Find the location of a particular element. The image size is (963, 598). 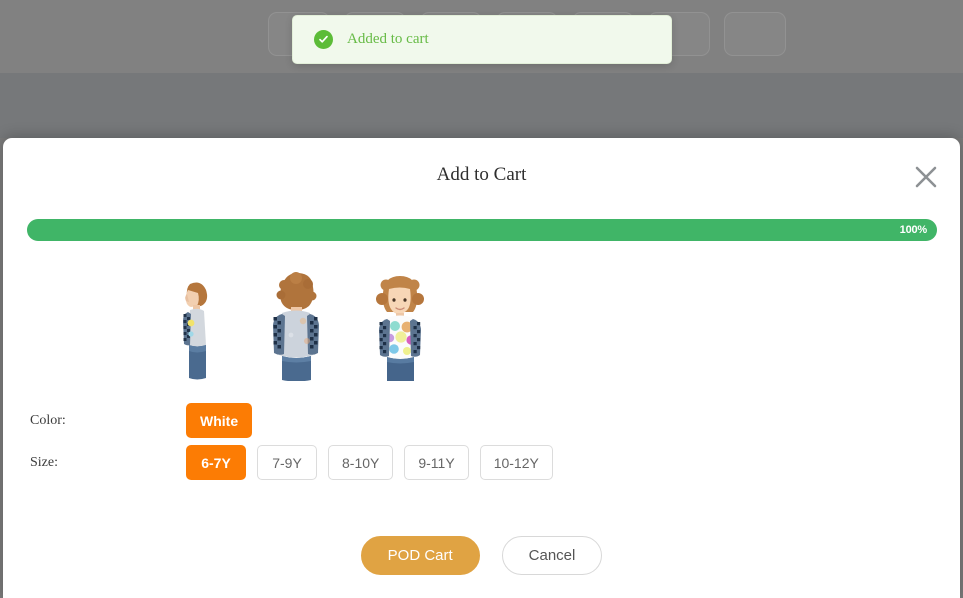

upload-progress-fill: 100% is located at coordinates (482, 230).